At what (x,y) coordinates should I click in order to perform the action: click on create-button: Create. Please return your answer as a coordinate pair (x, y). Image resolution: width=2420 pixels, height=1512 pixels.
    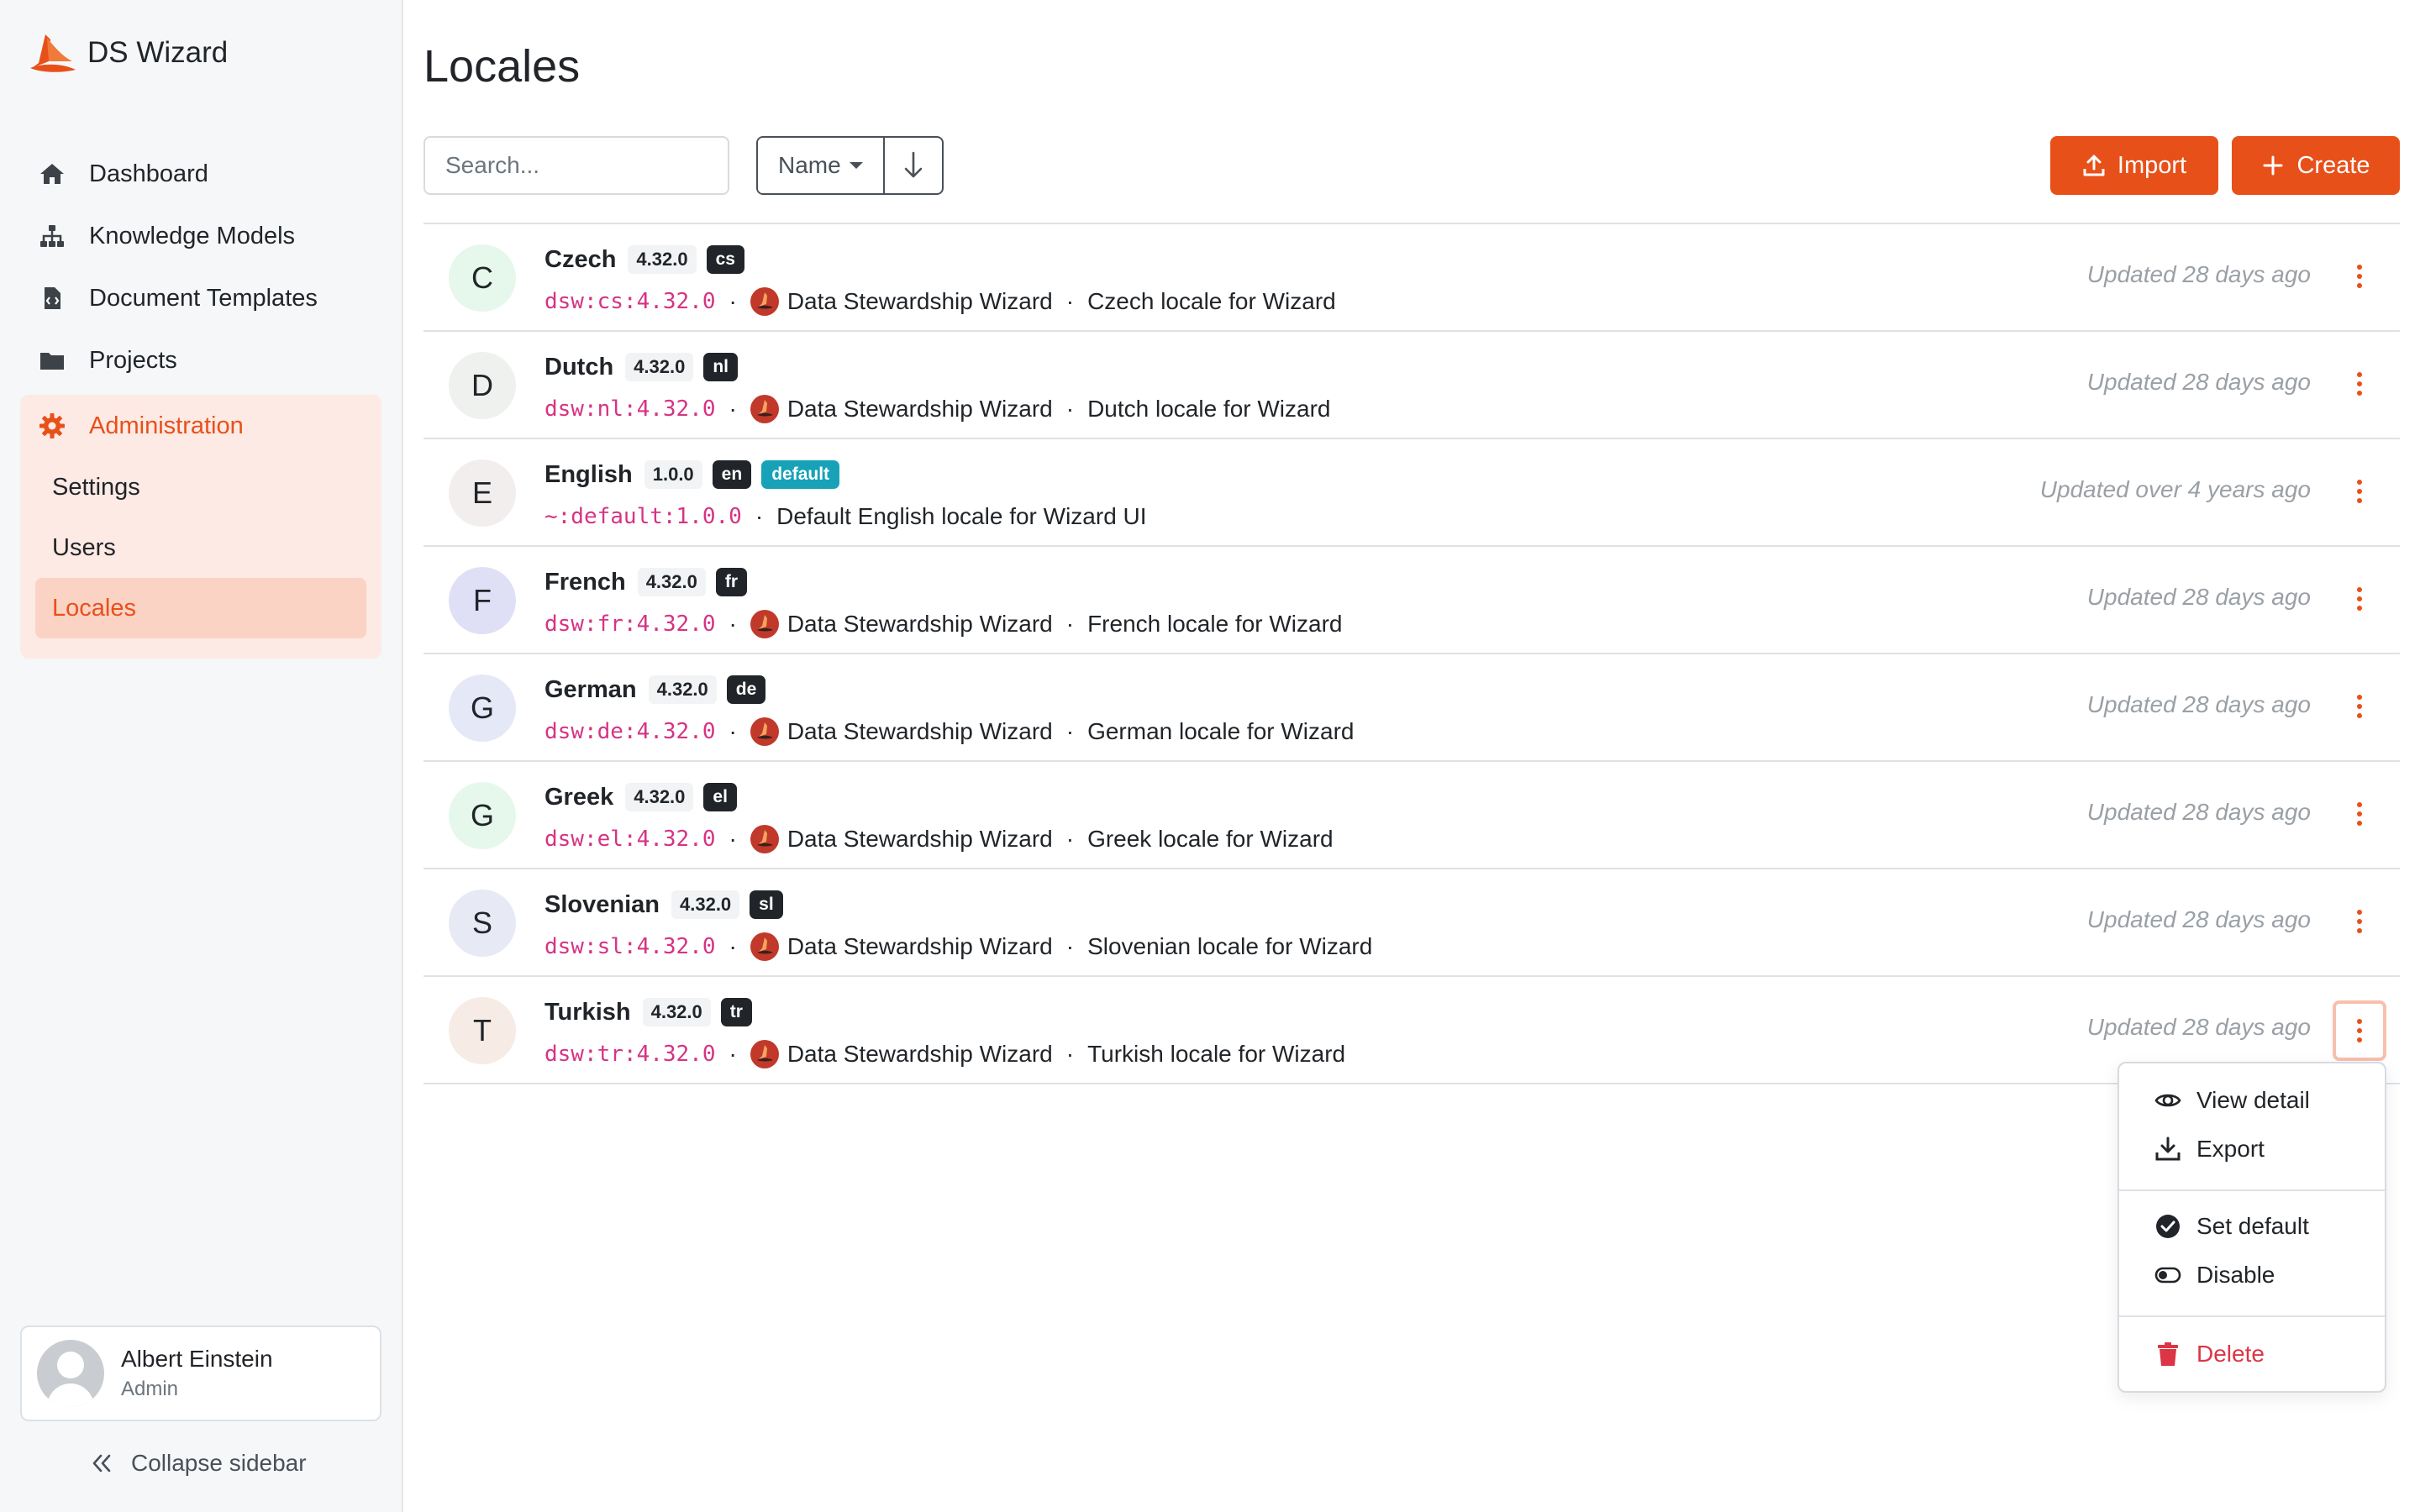
    Looking at the image, I should click on (2316, 165).